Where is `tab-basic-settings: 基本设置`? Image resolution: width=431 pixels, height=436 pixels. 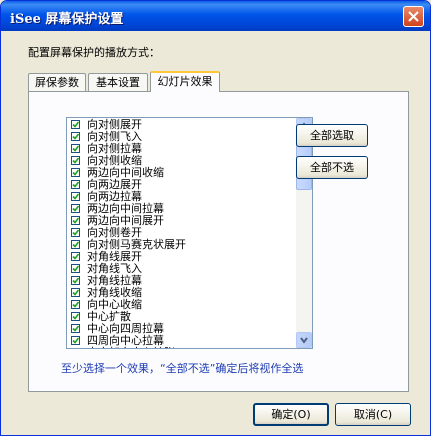 tab-basic-settings: 基本设置 is located at coordinates (118, 82).